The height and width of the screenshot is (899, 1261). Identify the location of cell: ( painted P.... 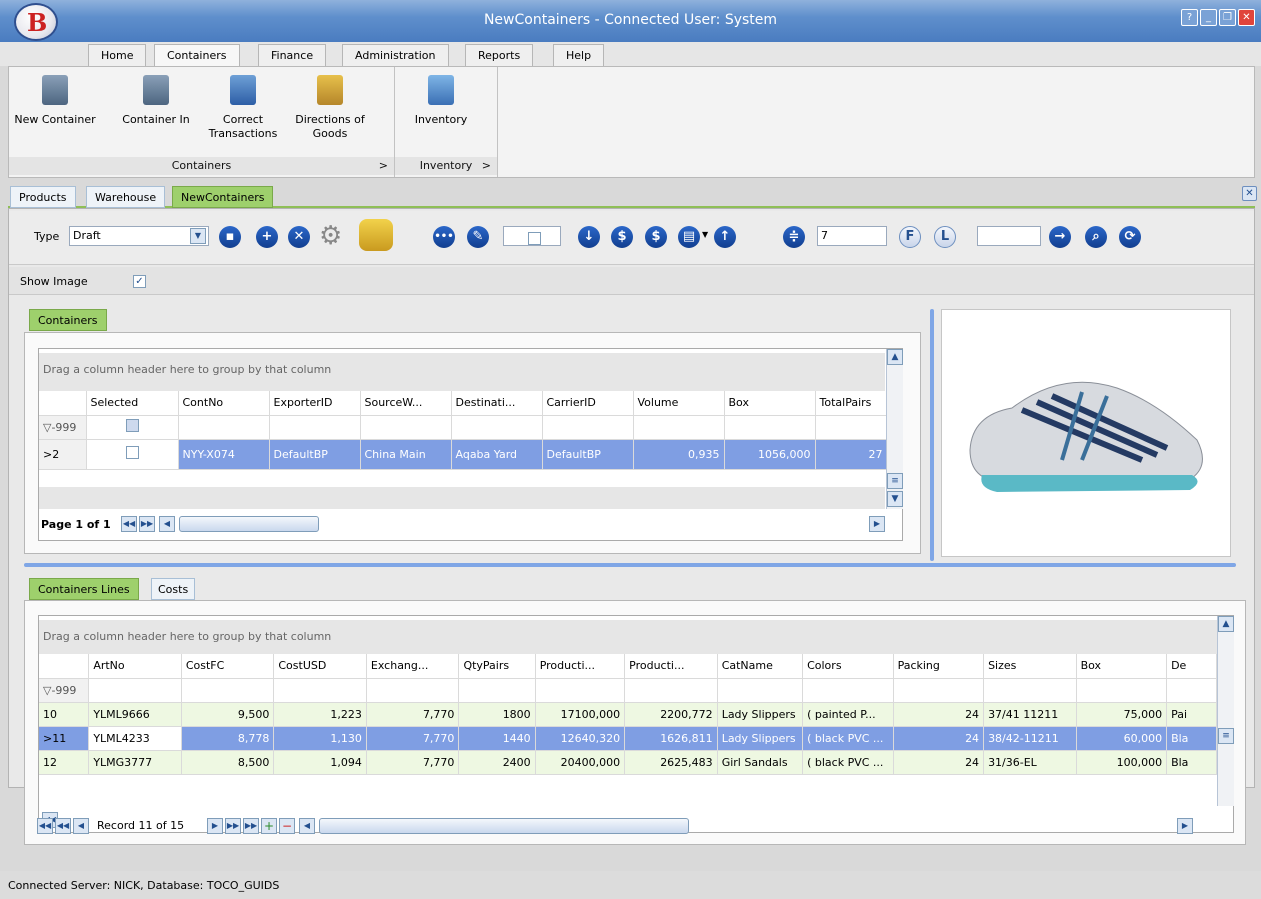
(848, 714).